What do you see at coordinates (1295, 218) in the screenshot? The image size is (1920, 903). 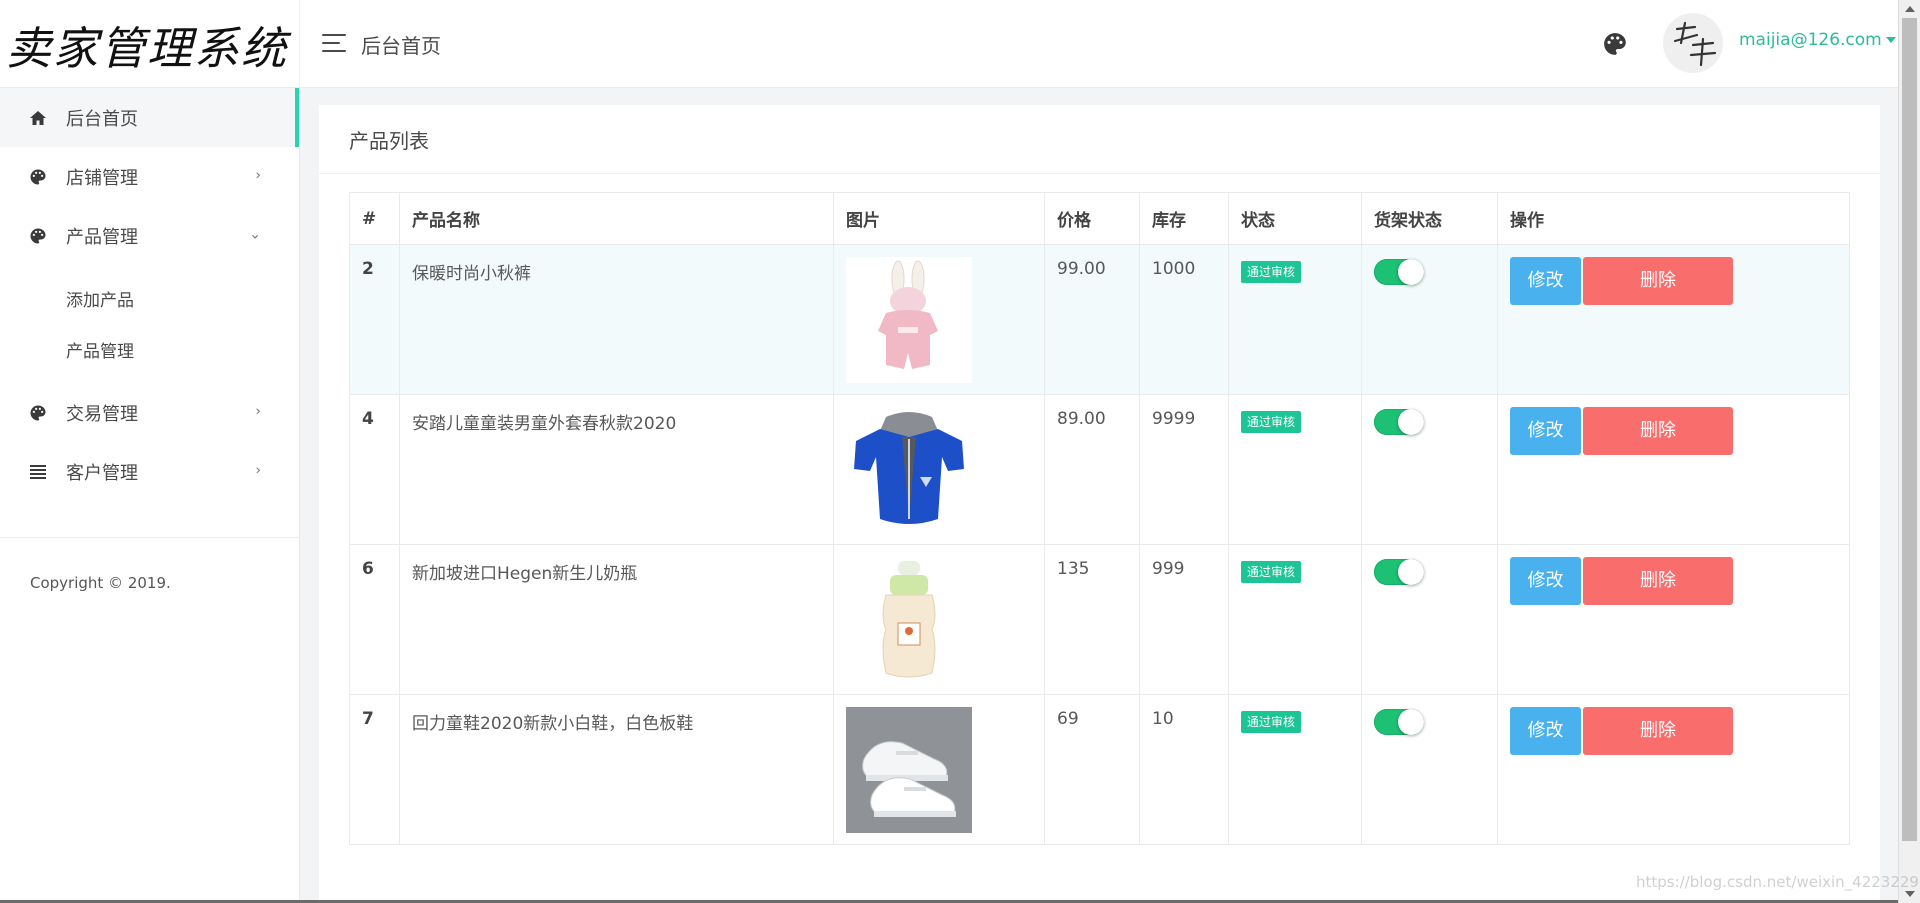 I see `column-header: 状态` at bounding box center [1295, 218].